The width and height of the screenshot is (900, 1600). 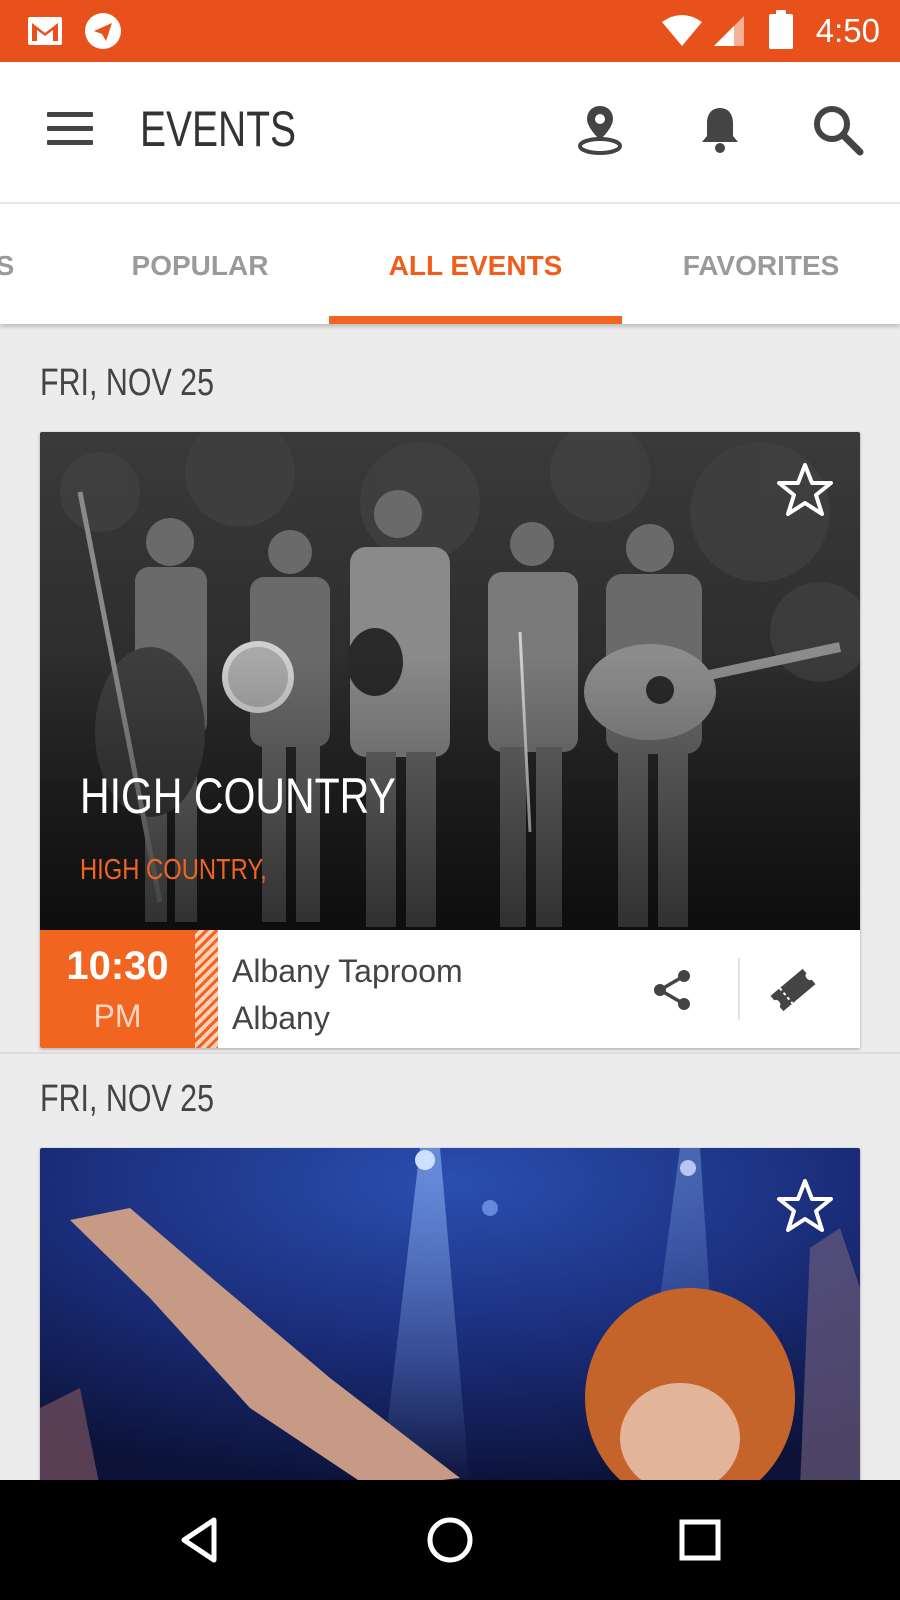 I want to click on event-footer: 10:30 PM Albany Taproom Albany, so click(x=450, y=989).